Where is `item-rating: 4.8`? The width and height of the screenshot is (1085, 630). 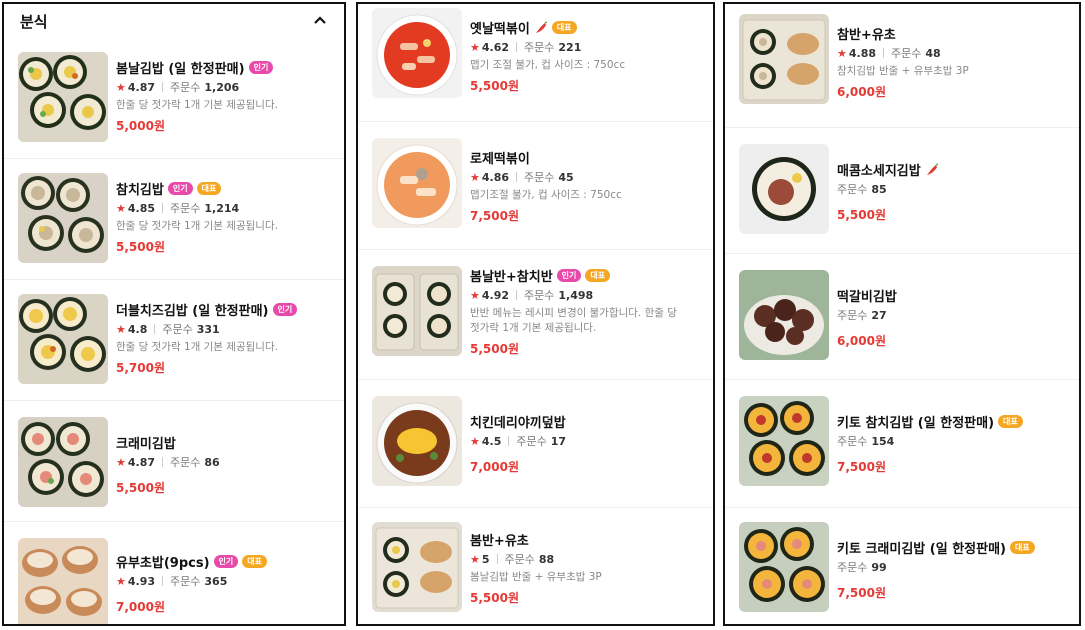 item-rating: 4.8 is located at coordinates (137, 329).